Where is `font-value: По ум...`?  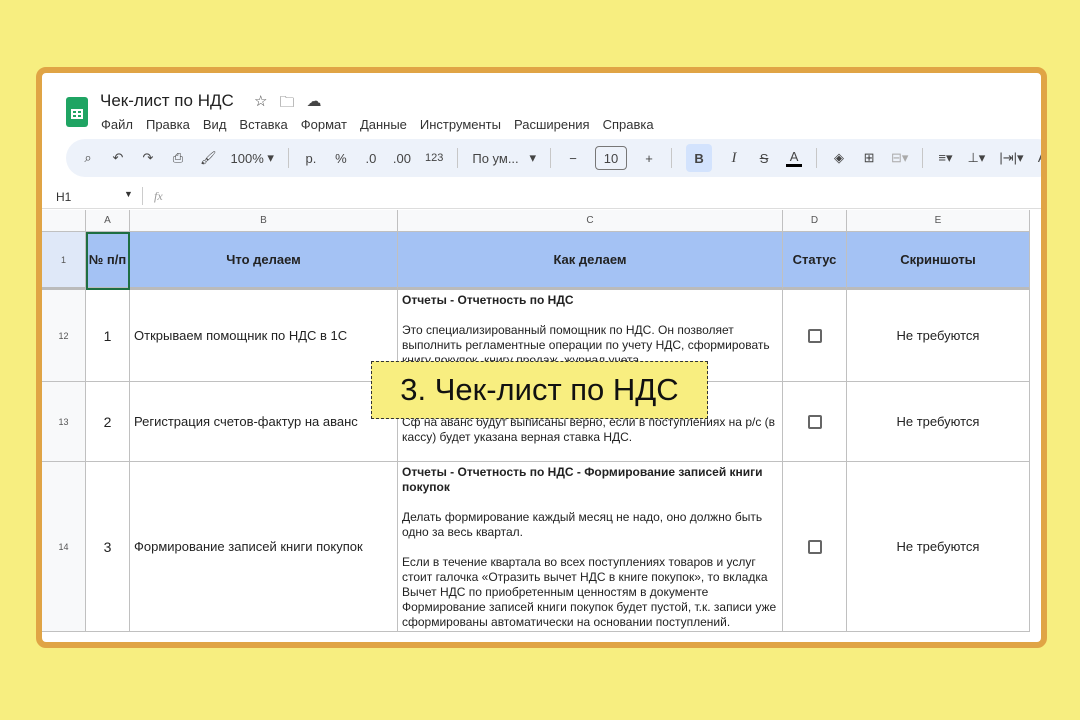
font-value: По ум... is located at coordinates (495, 158).